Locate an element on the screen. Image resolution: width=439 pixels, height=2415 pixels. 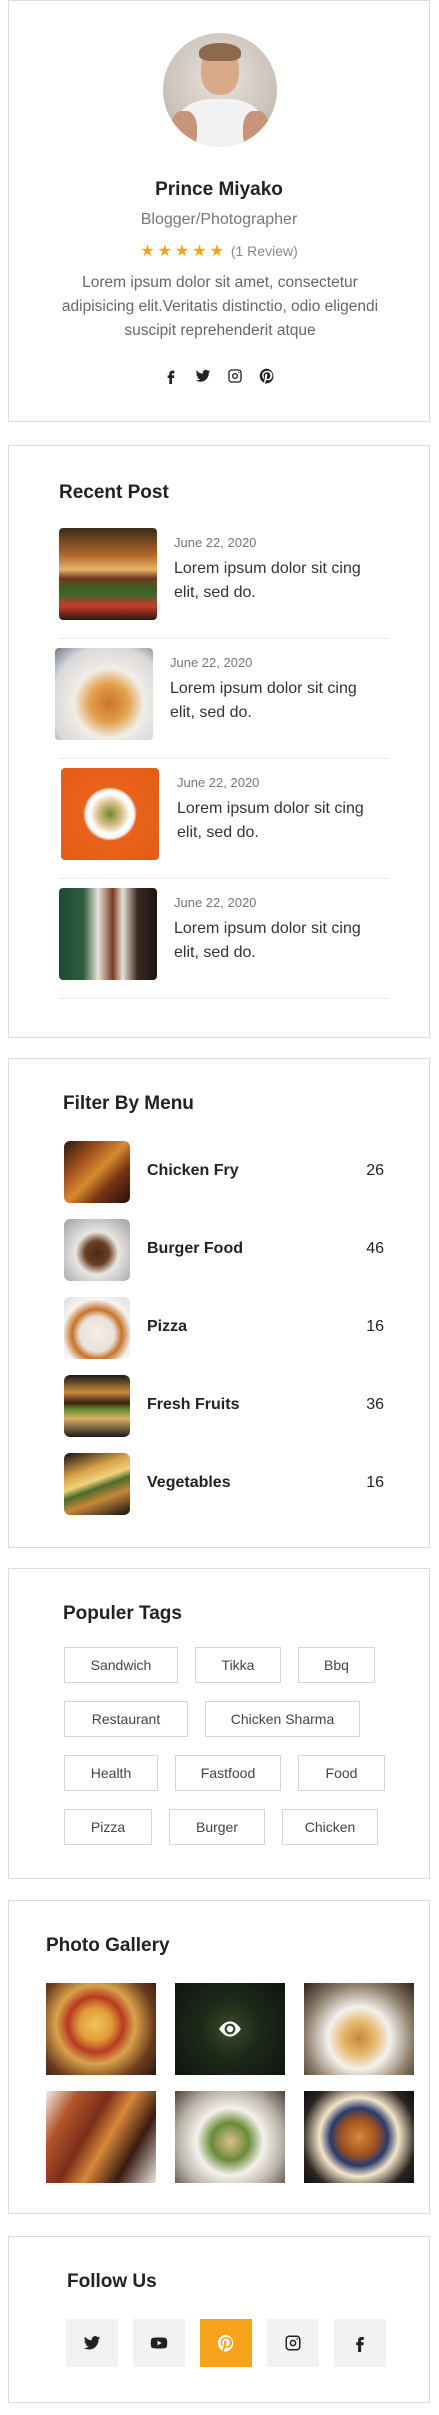
review-count: (1 Review) is located at coordinates (264, 251).